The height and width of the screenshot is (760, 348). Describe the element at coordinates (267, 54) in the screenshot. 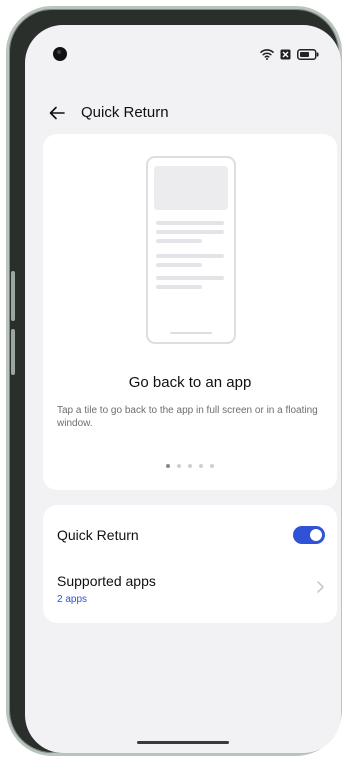

I see `wifi-icon` at that location.